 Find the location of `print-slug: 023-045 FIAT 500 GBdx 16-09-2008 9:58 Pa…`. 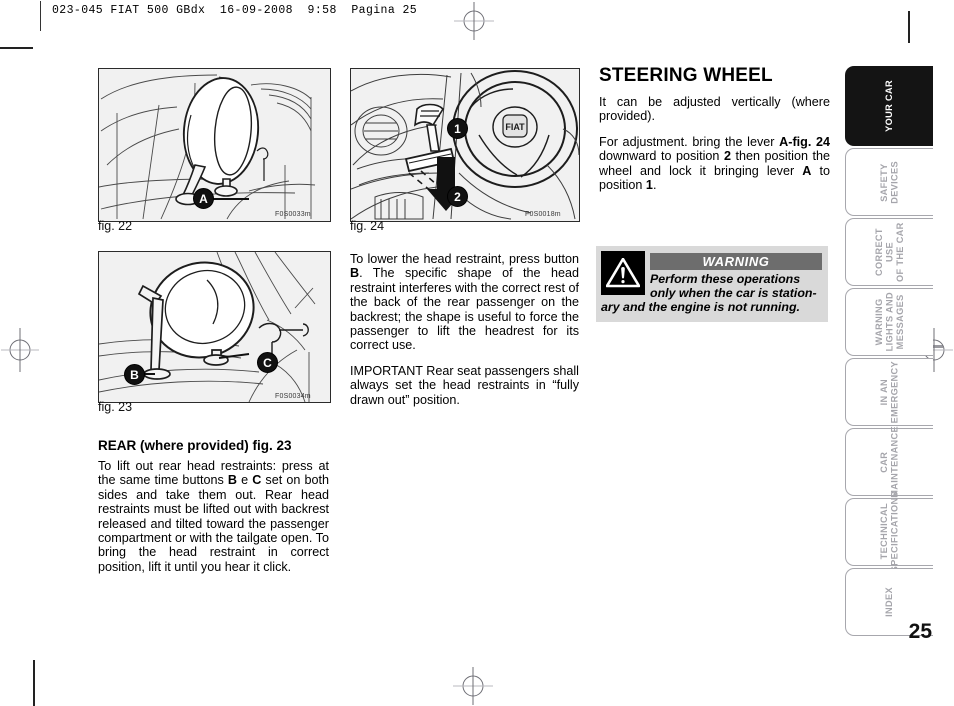

print-slug: 023-045 FIAT 500 GBdx 16-09-2008 9:58 Pa… is located at coordinates (235, 10).